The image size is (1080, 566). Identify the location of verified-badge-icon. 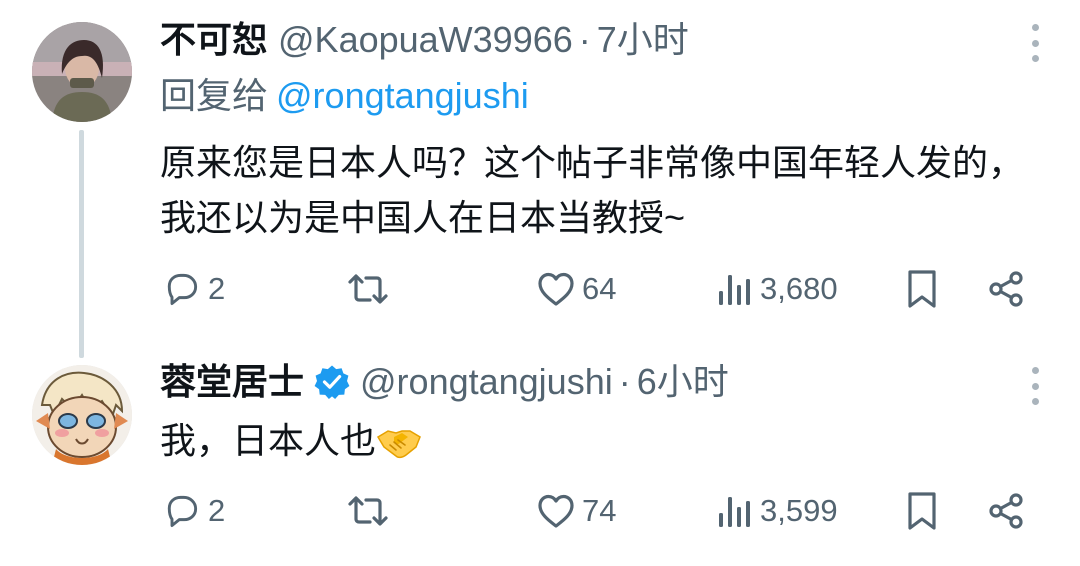
(332, 382).